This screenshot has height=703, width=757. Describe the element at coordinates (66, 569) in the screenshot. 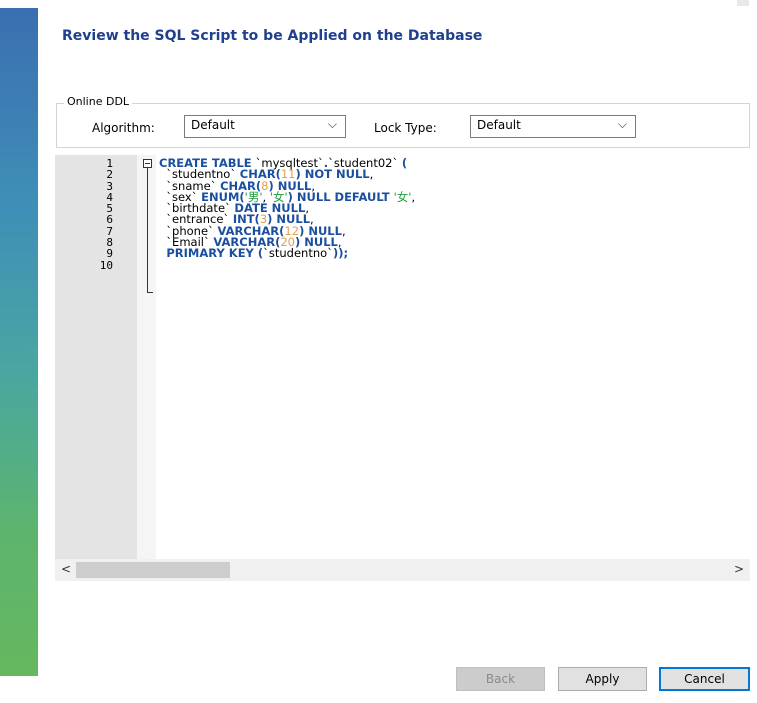

I see `scroll-left-arrow-icon: <` at that location.